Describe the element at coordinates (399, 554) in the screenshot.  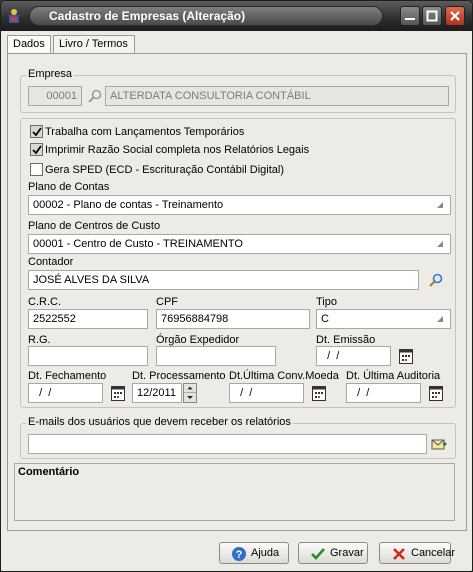
I see `cancel-icon` at that location.